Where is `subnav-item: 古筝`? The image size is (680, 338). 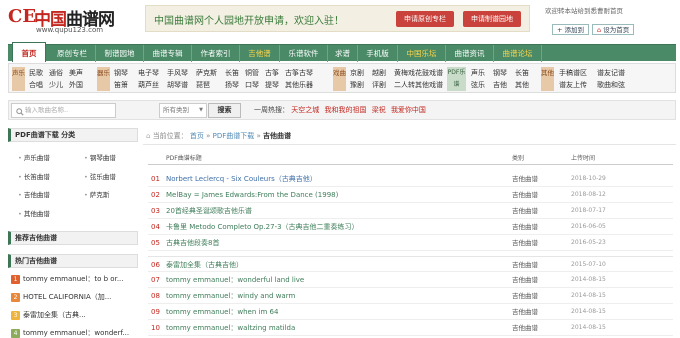
subnav-item: 古筝 is located at coordinates (272, 73).